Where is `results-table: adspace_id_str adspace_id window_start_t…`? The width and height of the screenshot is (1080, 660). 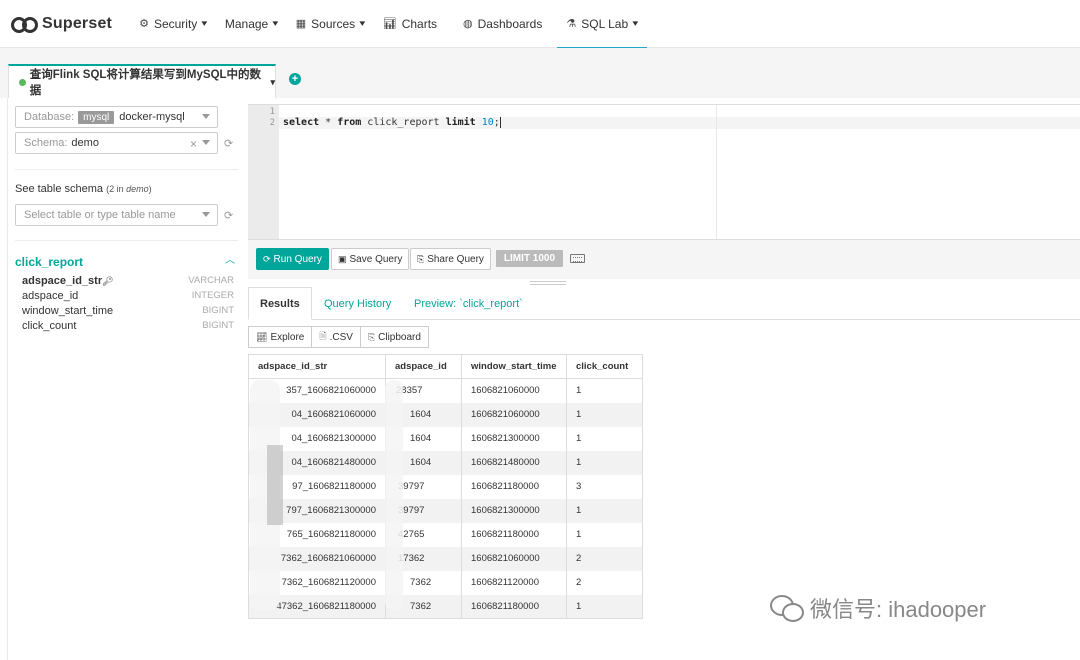
results-table: adspace_id_str adspace_id window_start_t… is located at coordinates (445, 486).